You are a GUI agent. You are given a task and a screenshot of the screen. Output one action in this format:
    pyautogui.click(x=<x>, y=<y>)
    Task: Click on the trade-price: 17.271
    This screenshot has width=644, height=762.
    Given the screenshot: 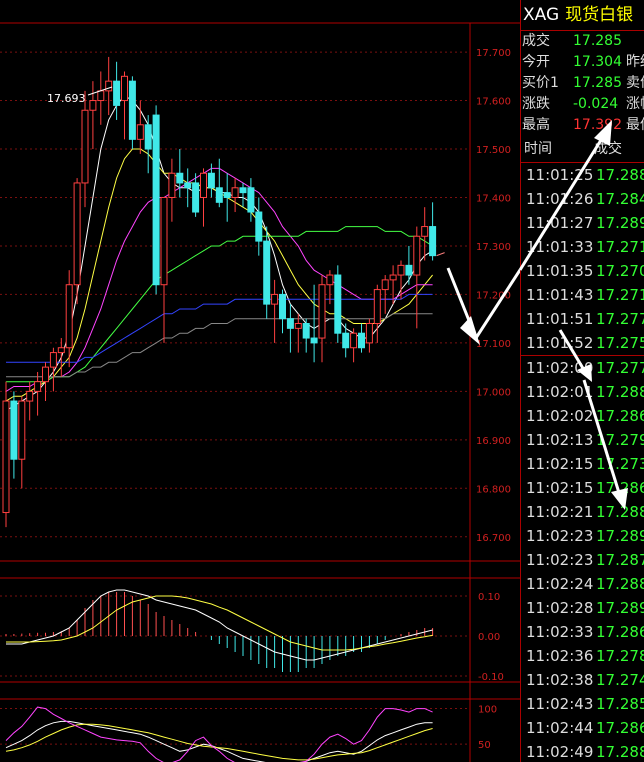 What is the action you would take?
    pyautogui.click(x=620, y=295)
    